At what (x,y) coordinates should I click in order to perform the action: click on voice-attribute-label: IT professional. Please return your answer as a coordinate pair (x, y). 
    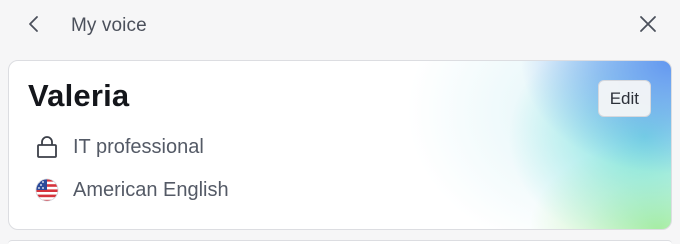
    Looking at the image, I should click on (138, 146).